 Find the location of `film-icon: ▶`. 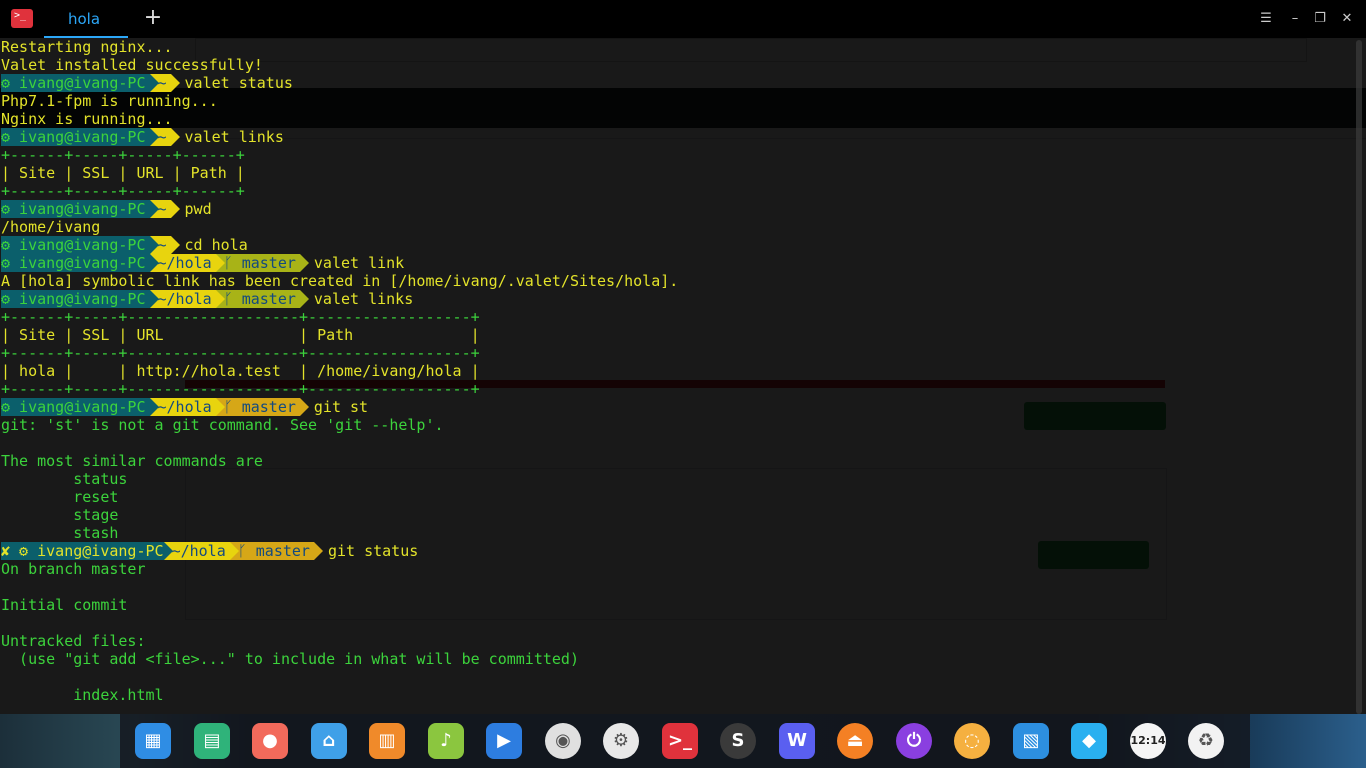

film-icon: ▶ is located at coordinates (504, 741).